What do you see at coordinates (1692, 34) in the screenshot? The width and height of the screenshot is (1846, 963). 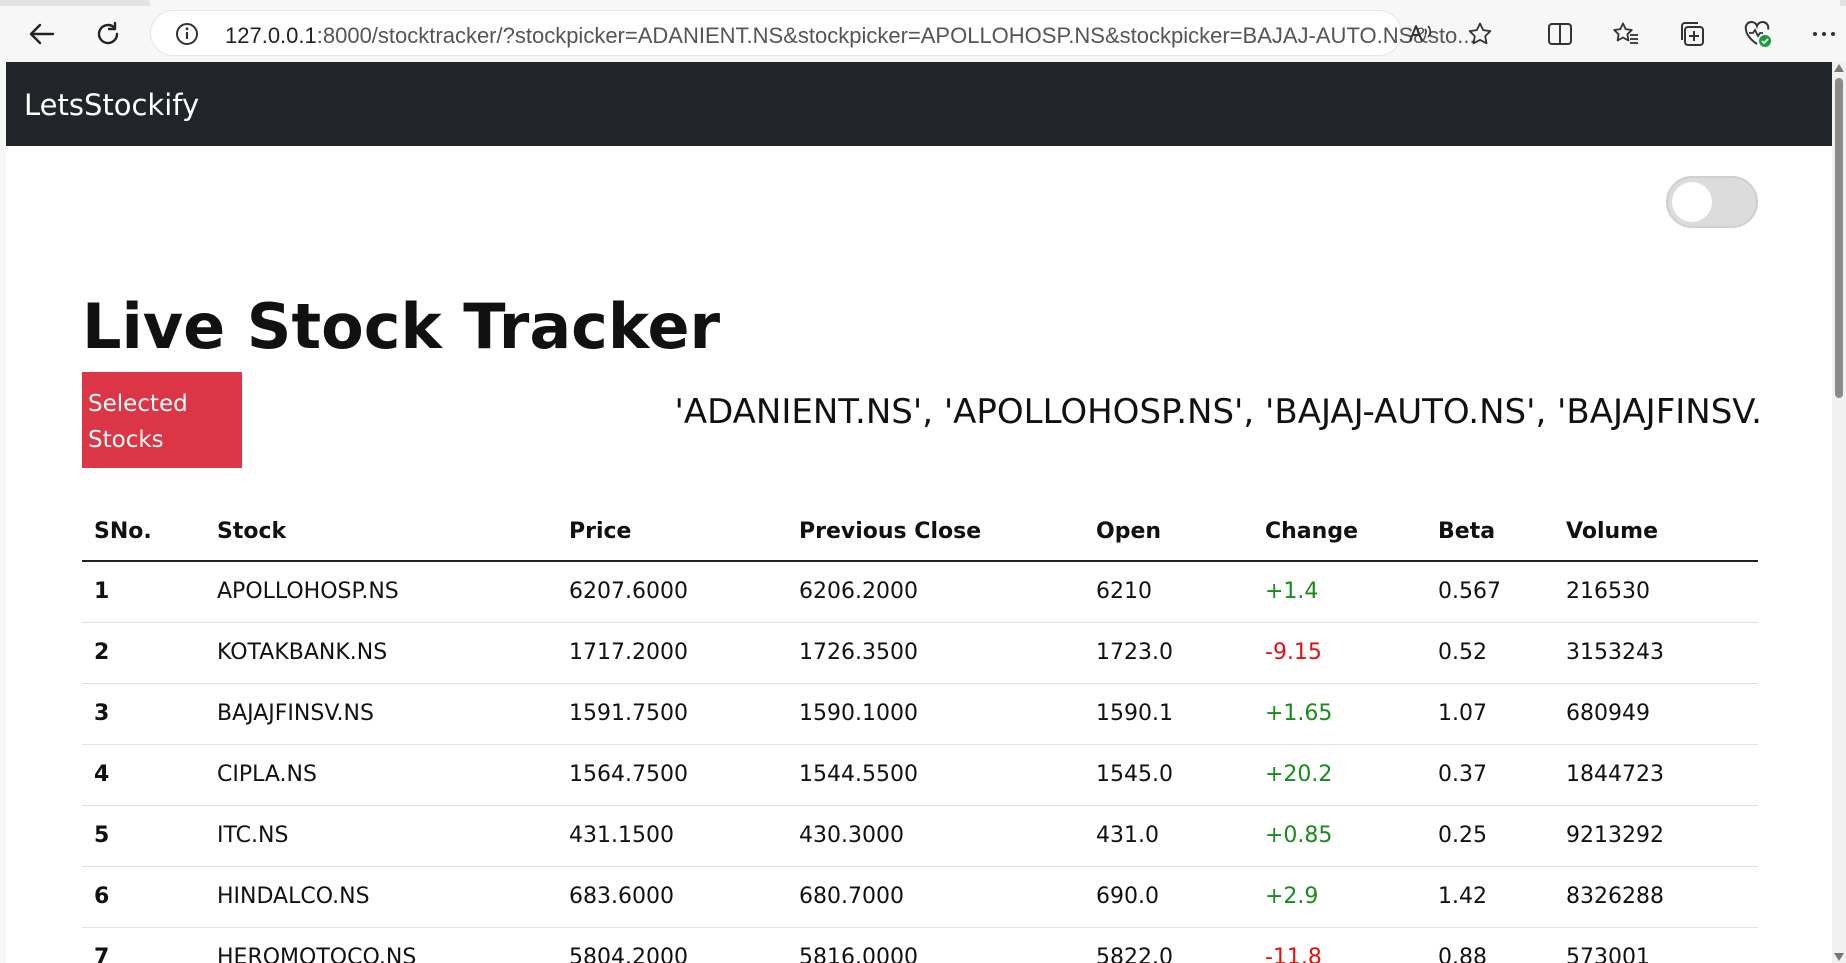 I see `collections-icon` at bounding box center [1692, 34].